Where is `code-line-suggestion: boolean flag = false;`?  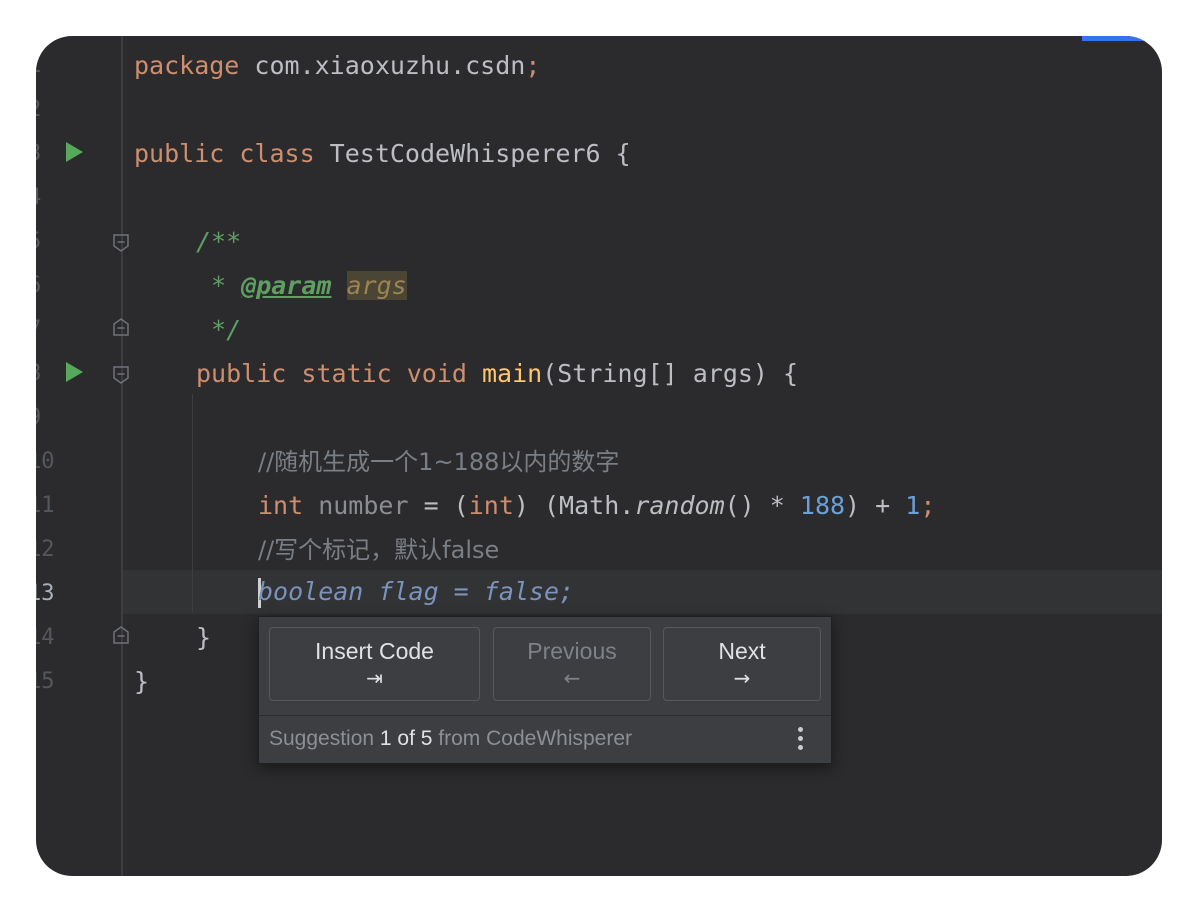
code-line-suggestion: boolean flag = false; is located at coordinates (416, 592).